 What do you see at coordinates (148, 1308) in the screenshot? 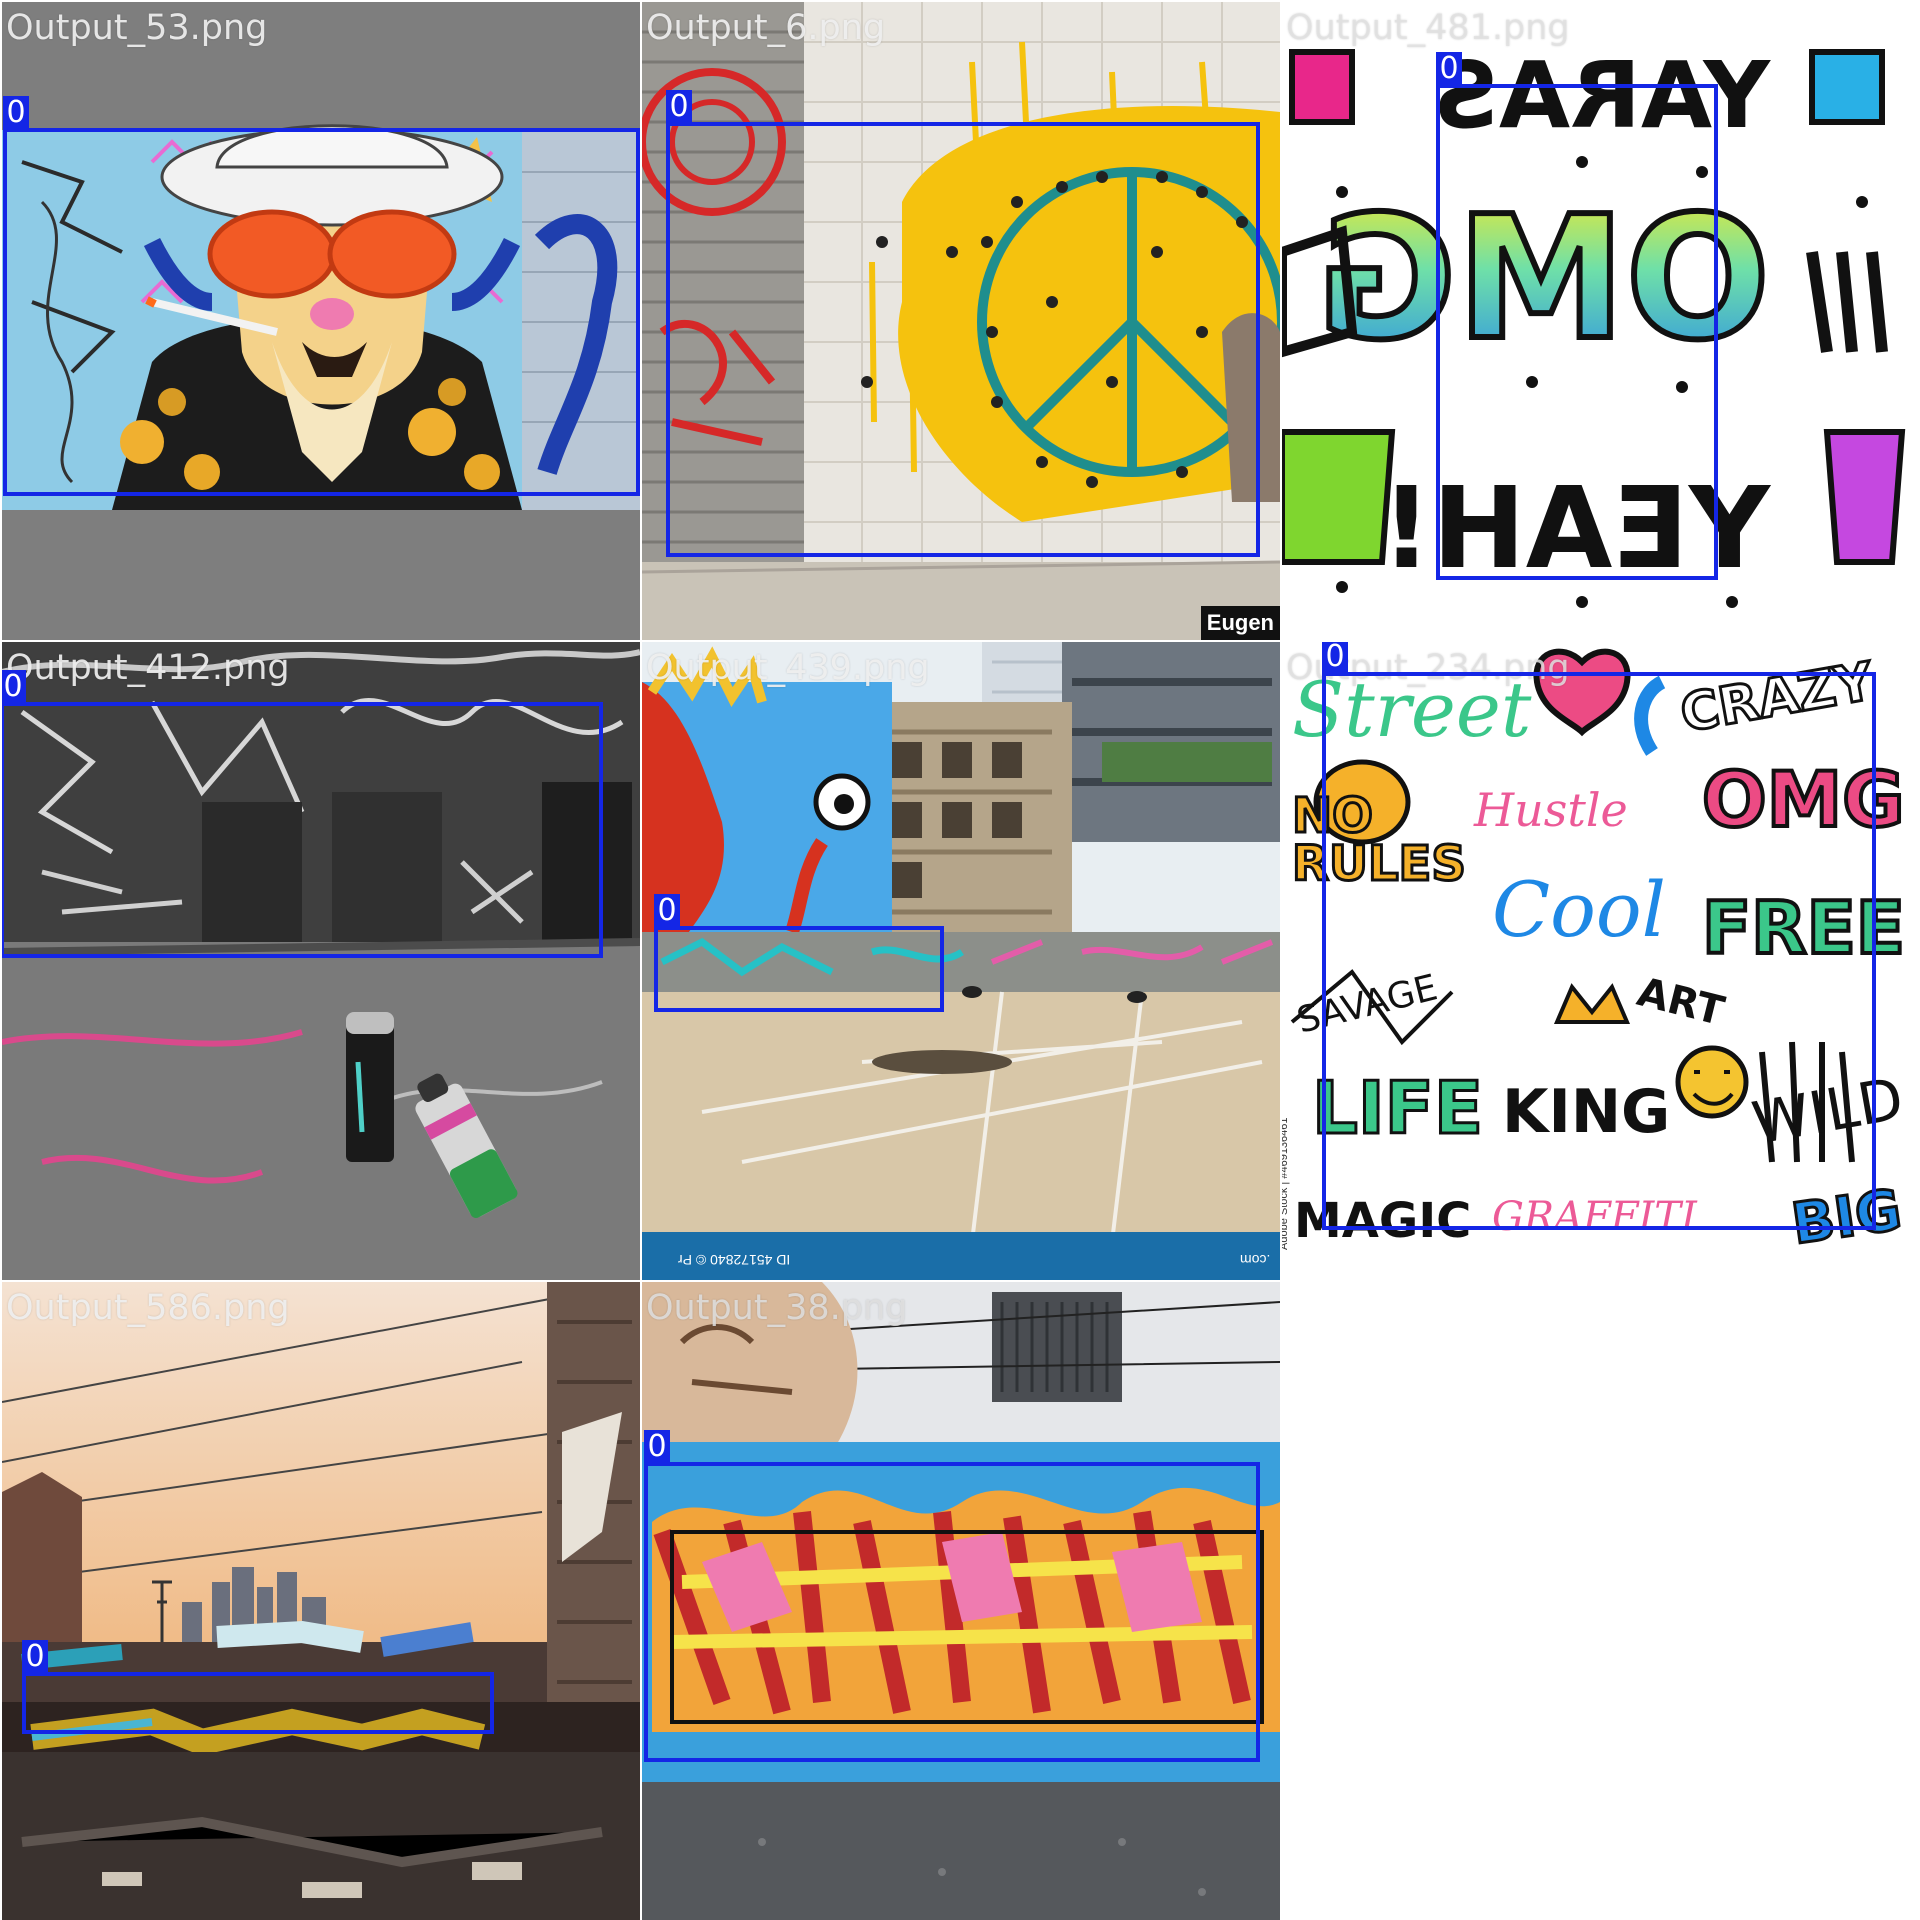
I see `tile-filename: Output_586.png` at bounding box center [148, 1308].